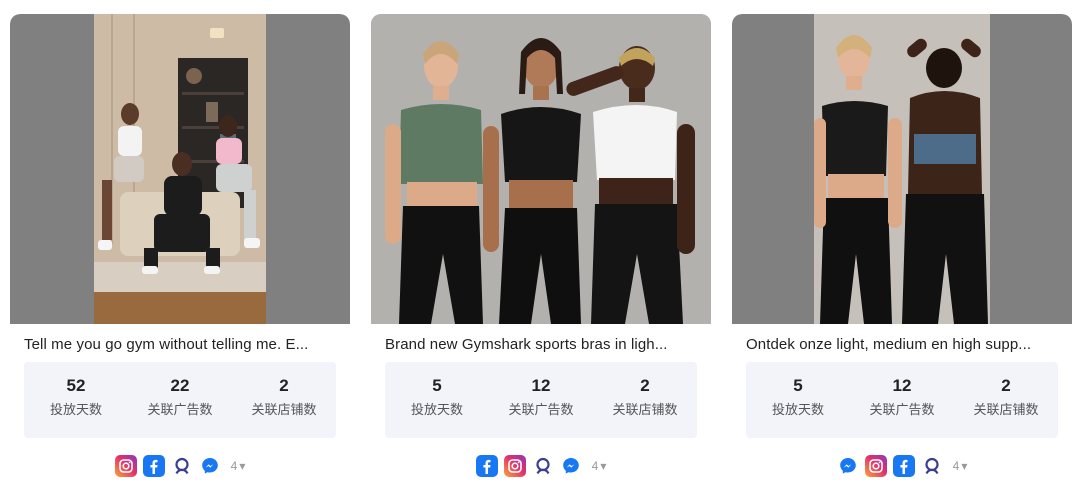 This screenshot has width=1080, height=503. What do you see at coordinates (76, 385) in the screenshot?
I see `stat-value: 52` at bounding box center [76, 385].